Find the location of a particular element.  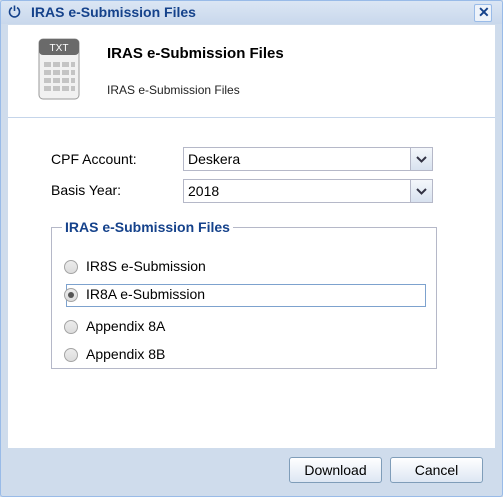

title-bar: IRAS e-Submission Files ✕ is located at coordinates (251, 12).